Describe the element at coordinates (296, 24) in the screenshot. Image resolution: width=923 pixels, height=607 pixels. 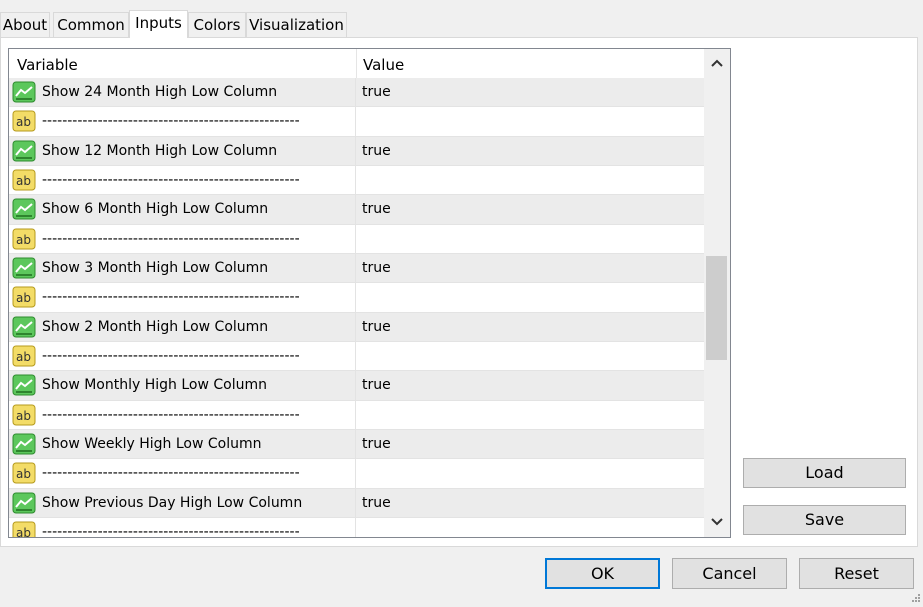
I see `tab-visualization: Visualization` at that location.